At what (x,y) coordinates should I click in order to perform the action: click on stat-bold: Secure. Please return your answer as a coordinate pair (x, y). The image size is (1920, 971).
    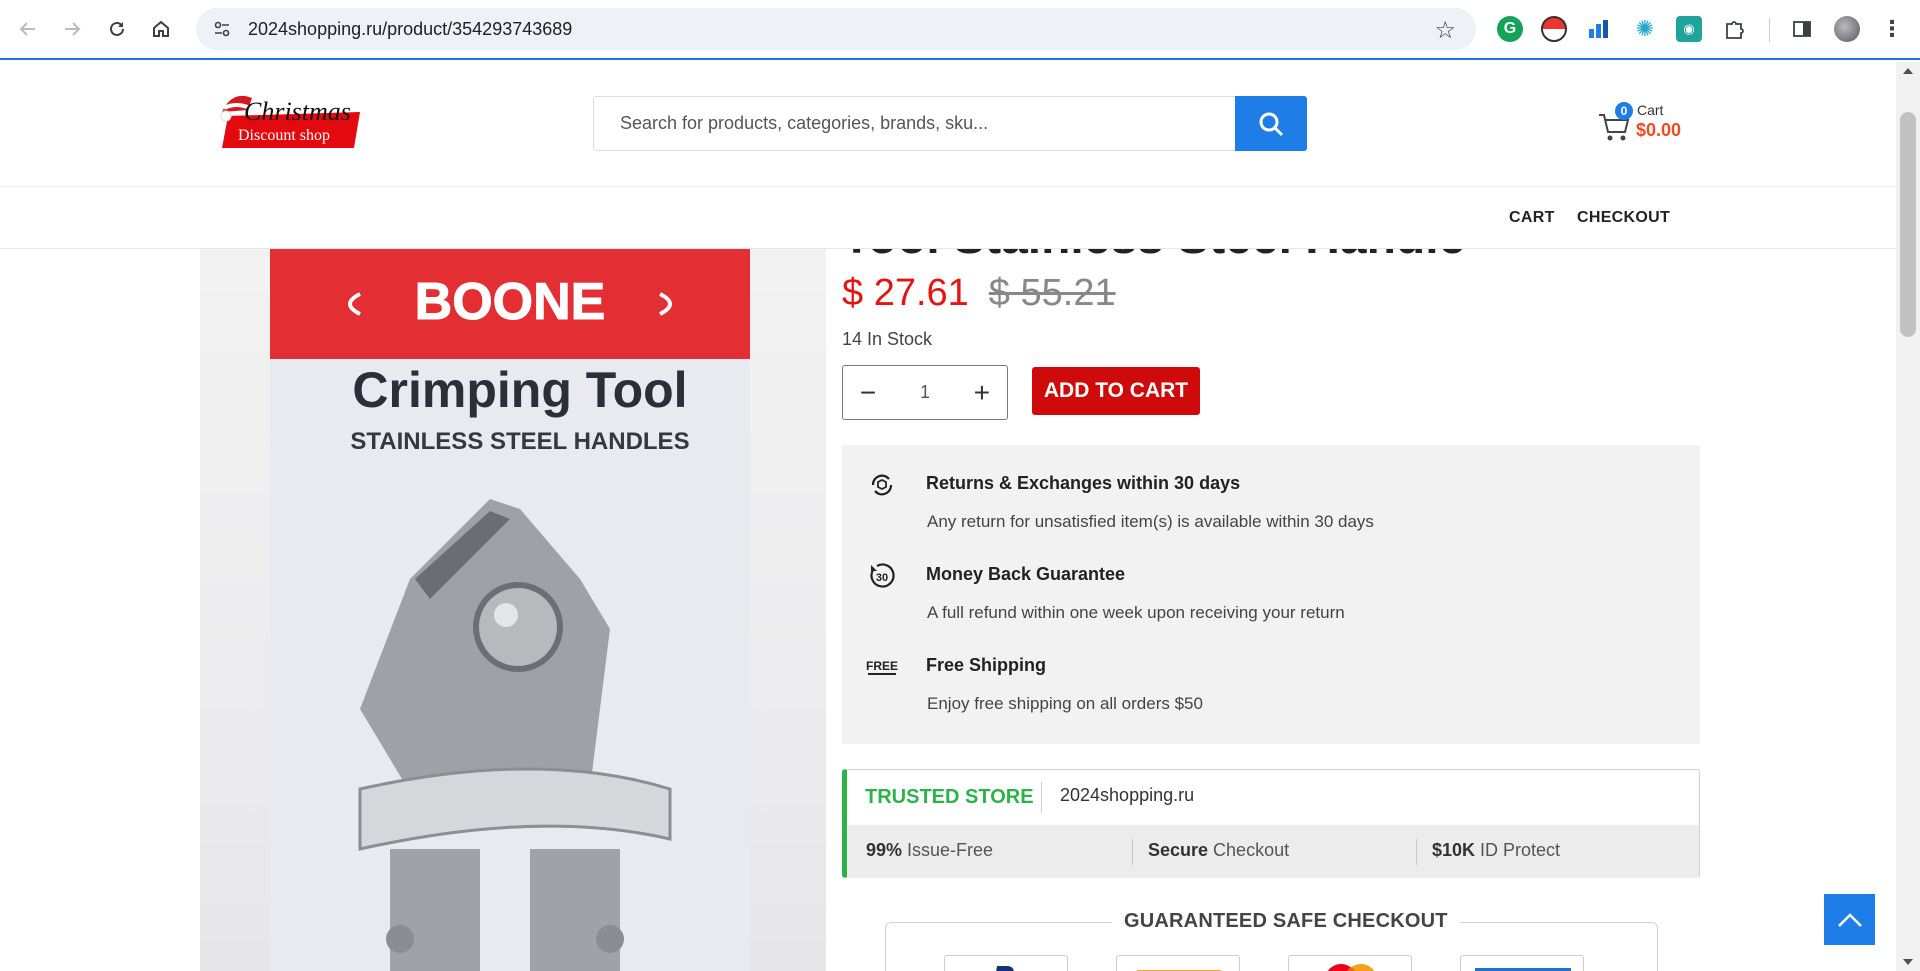
    Looking at the image, I should click on (1178, 850).